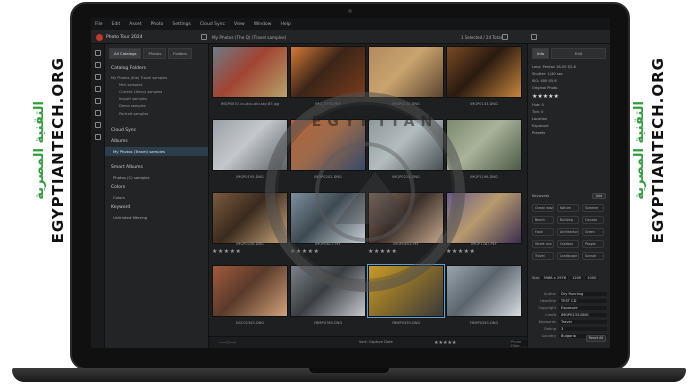 This screenshot has width=698, height=392. What do you see at coordinates (155, 53) in the screenshot?
I see `tab-photos: Photos` at bounding box center [155, 53].